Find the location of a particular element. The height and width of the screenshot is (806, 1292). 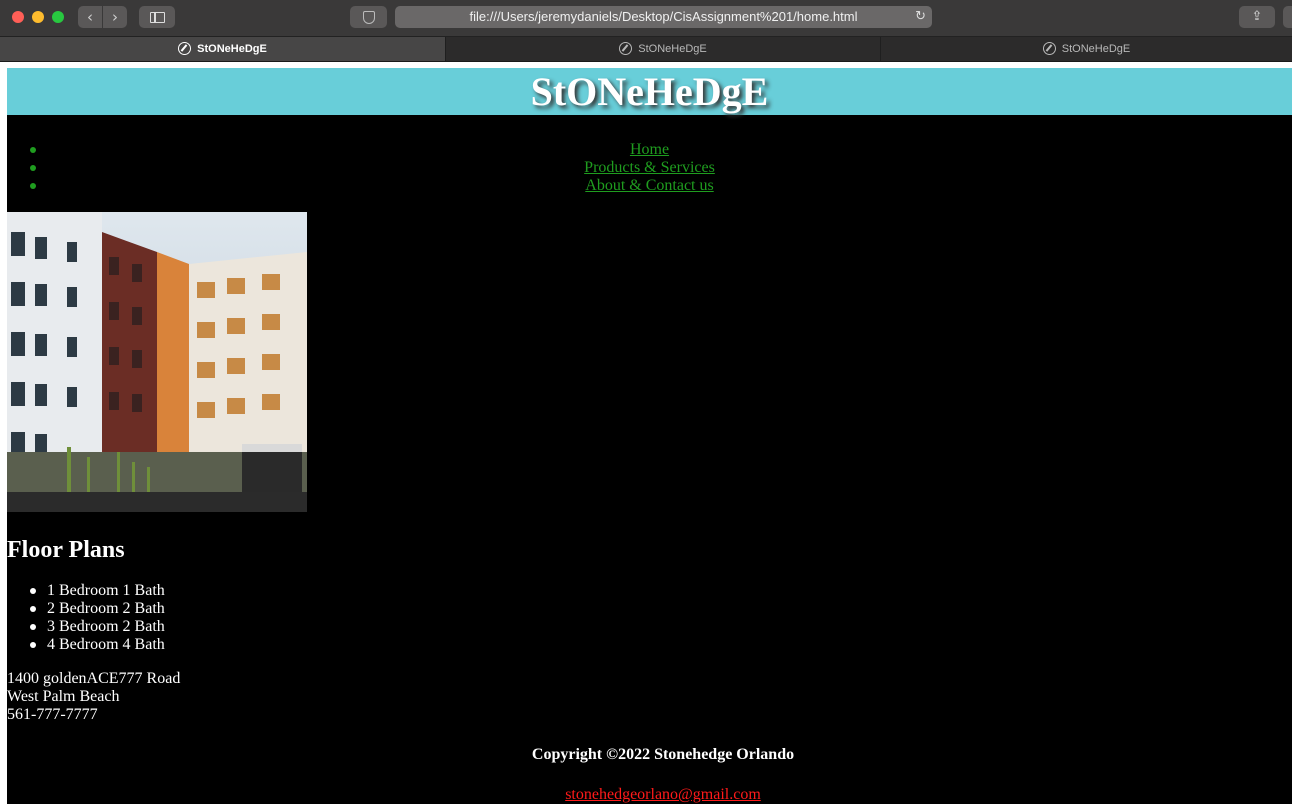

forward-button: › is located at coordinates (115, 17).